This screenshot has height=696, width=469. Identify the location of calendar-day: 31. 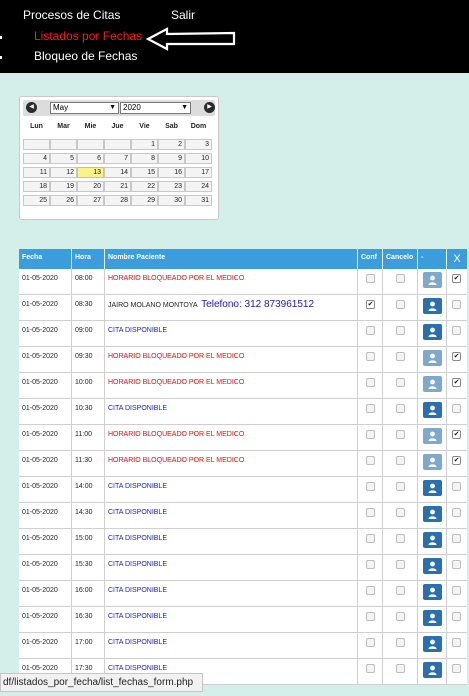
(198, 200).